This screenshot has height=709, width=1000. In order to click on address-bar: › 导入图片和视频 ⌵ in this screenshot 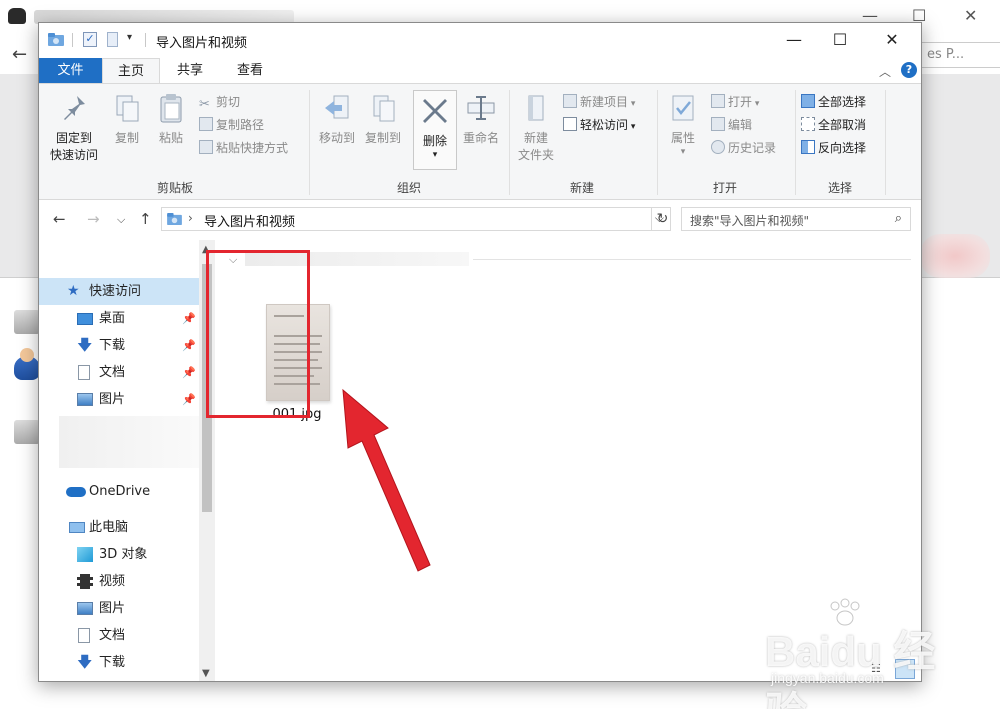, I will do `click(416, 219)`.